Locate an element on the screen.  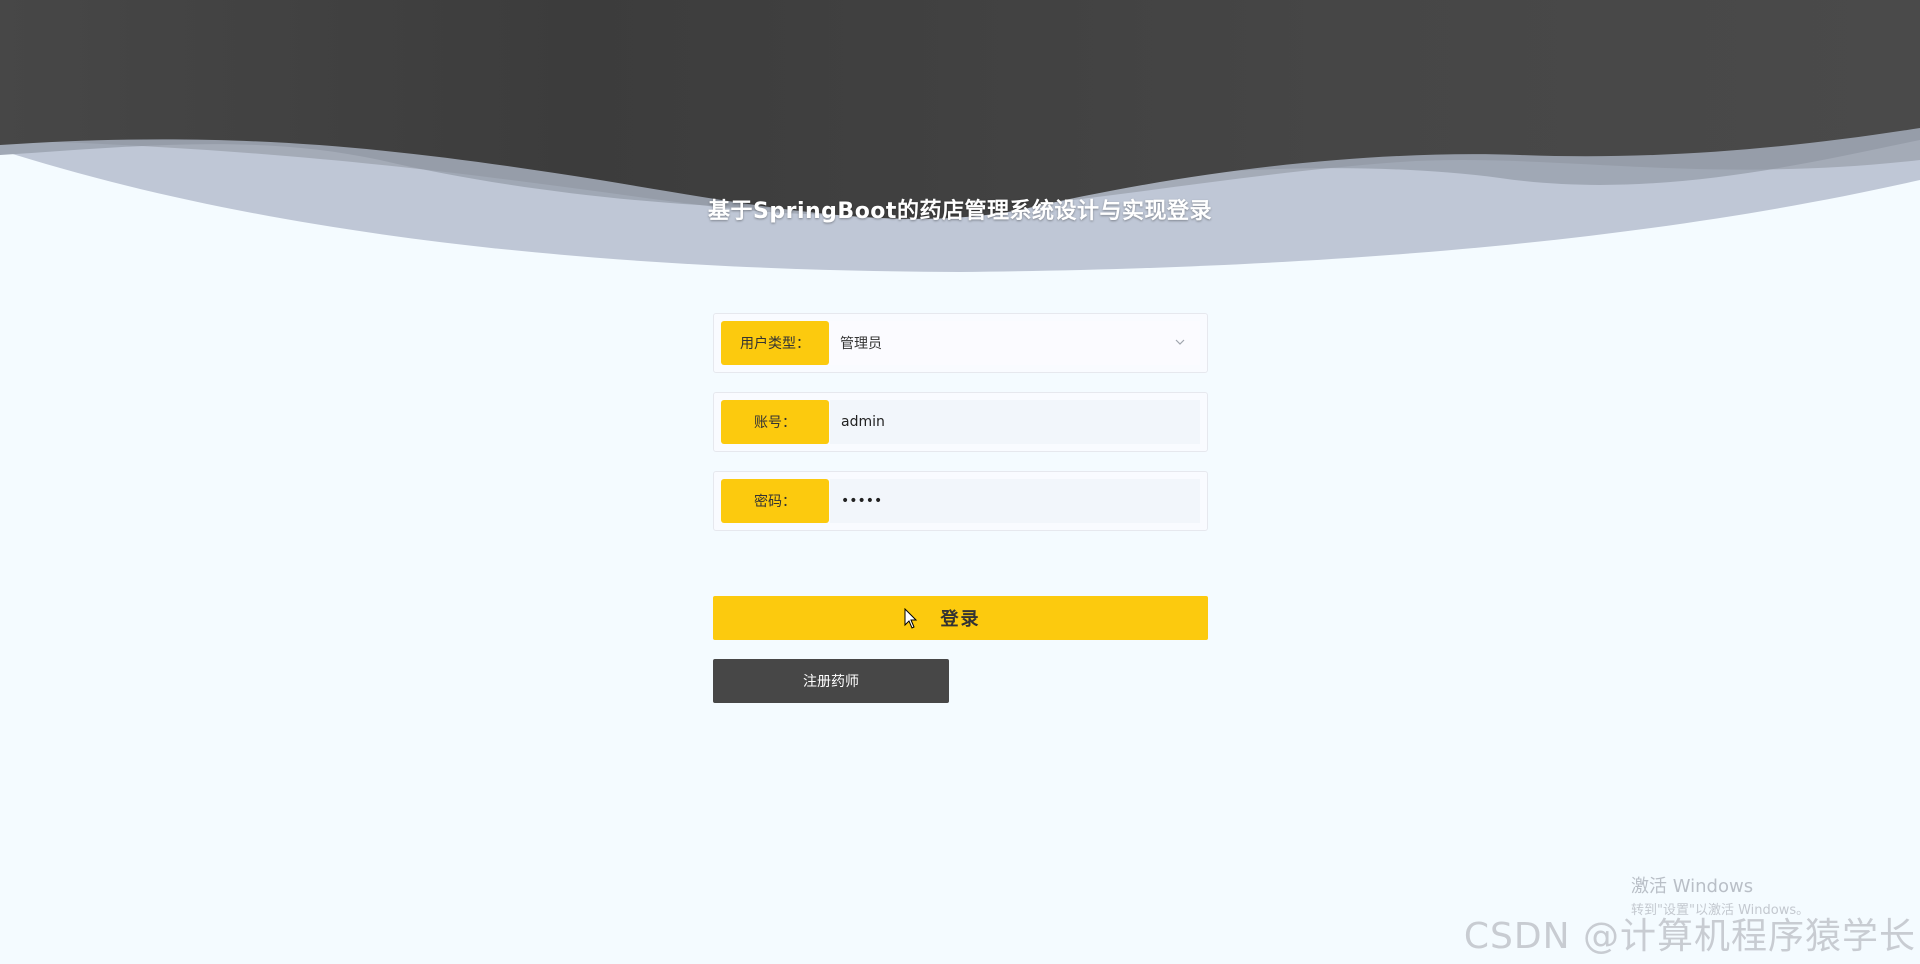
cursor-icon is located at coordinates (911, 618).